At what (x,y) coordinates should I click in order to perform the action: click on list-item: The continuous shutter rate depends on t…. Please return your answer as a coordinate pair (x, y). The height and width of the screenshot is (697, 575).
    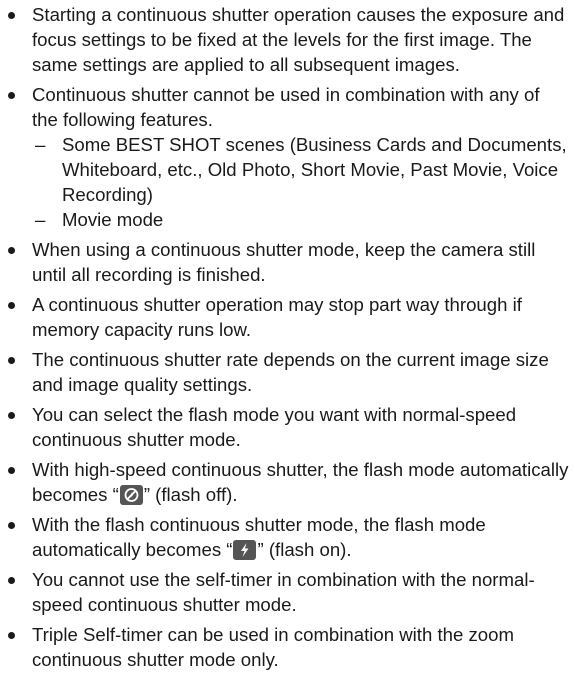
    Looking at the image, I should click on (287, 372).